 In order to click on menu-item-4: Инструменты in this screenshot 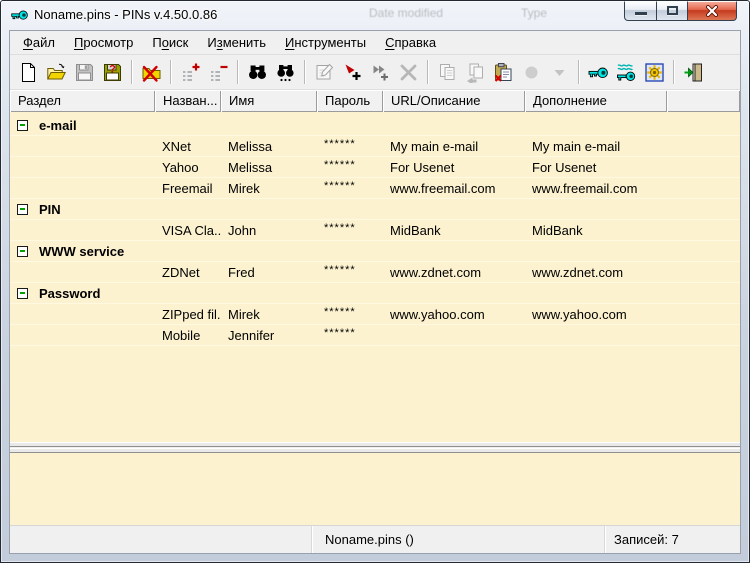, I will do `click(325, 42)`.